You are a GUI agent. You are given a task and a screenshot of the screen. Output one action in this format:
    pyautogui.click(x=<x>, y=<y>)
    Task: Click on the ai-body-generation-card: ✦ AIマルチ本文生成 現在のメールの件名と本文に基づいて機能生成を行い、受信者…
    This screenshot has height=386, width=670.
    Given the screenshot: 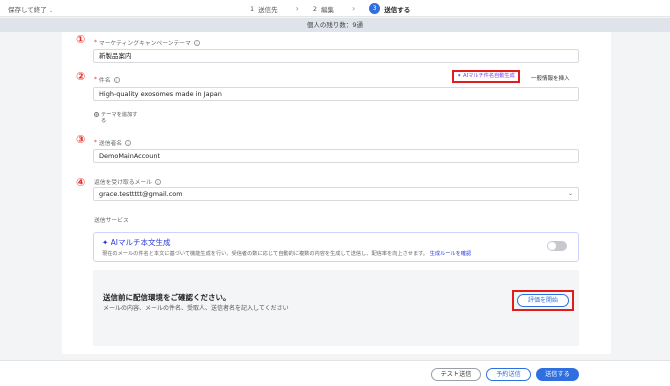 What is the action you would take?
    pyautogui.click(x=336, y=247)
    